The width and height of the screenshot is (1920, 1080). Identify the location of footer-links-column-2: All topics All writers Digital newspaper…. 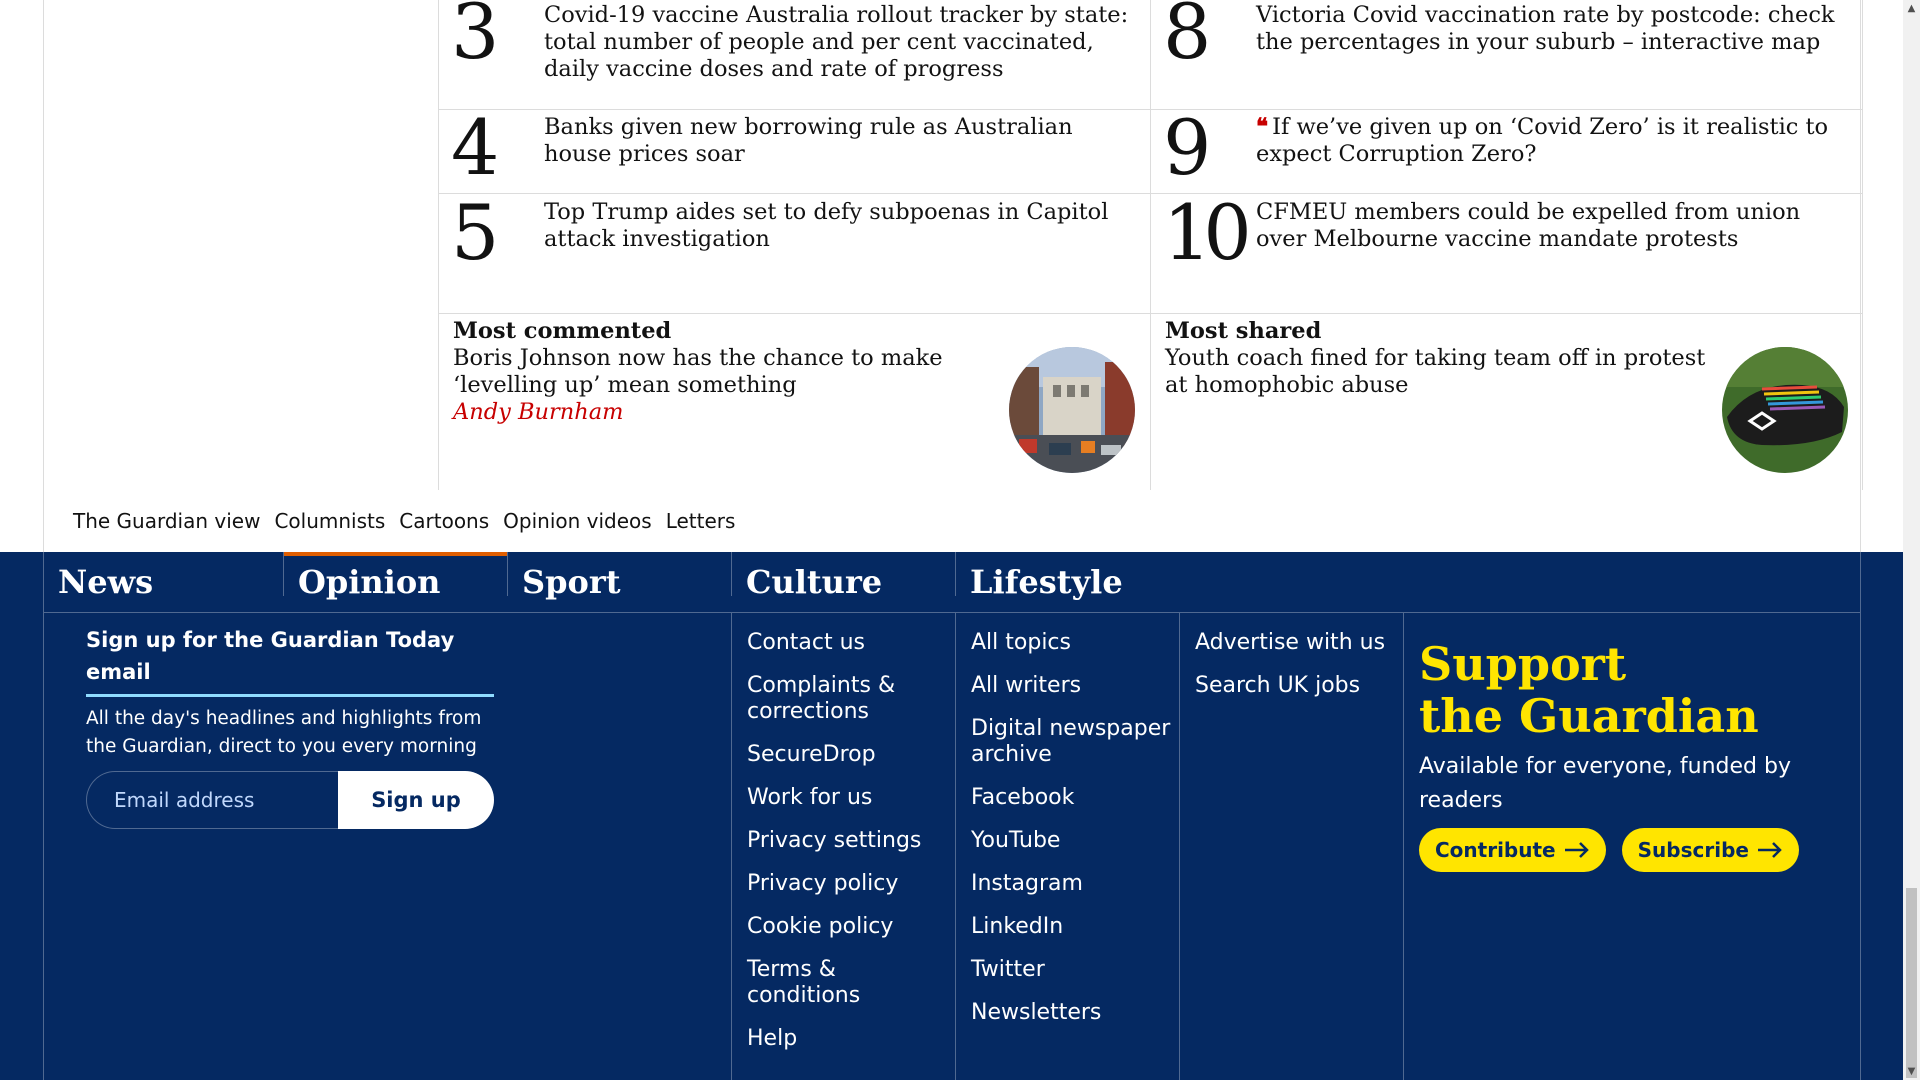
(1071, 836).